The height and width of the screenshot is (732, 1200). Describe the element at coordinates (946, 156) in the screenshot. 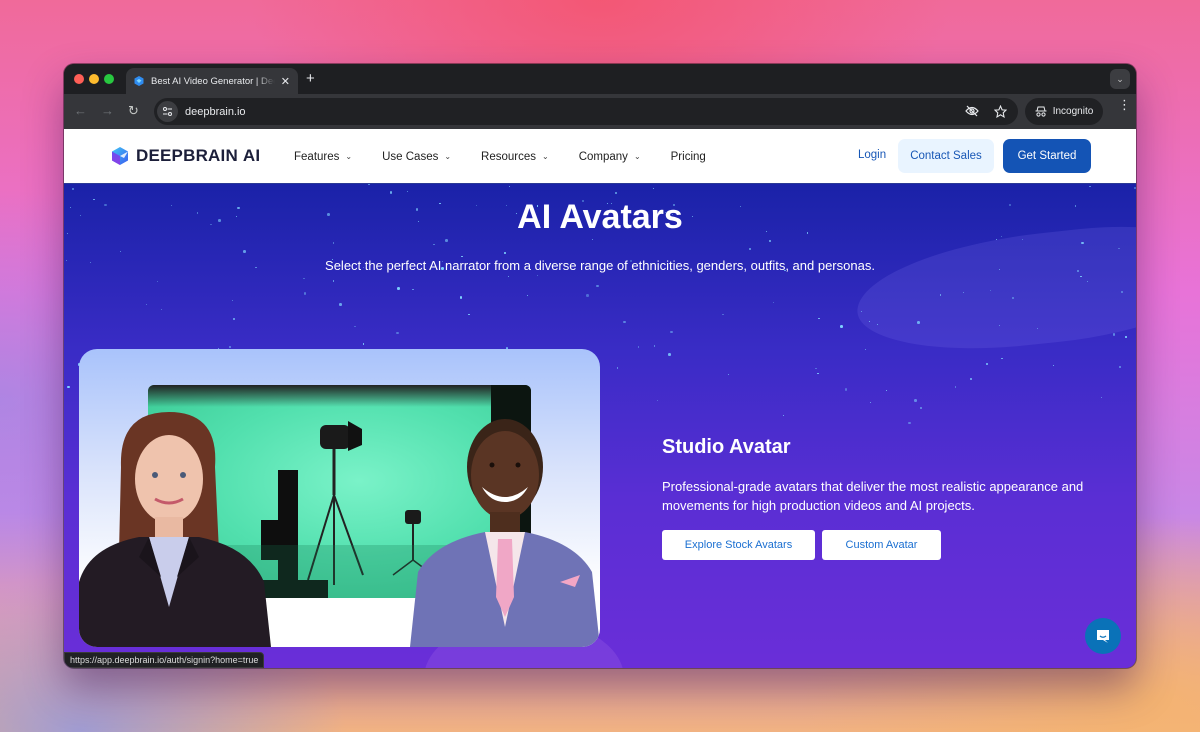

I see `contact-sales-button: Contact Sales` at that location.